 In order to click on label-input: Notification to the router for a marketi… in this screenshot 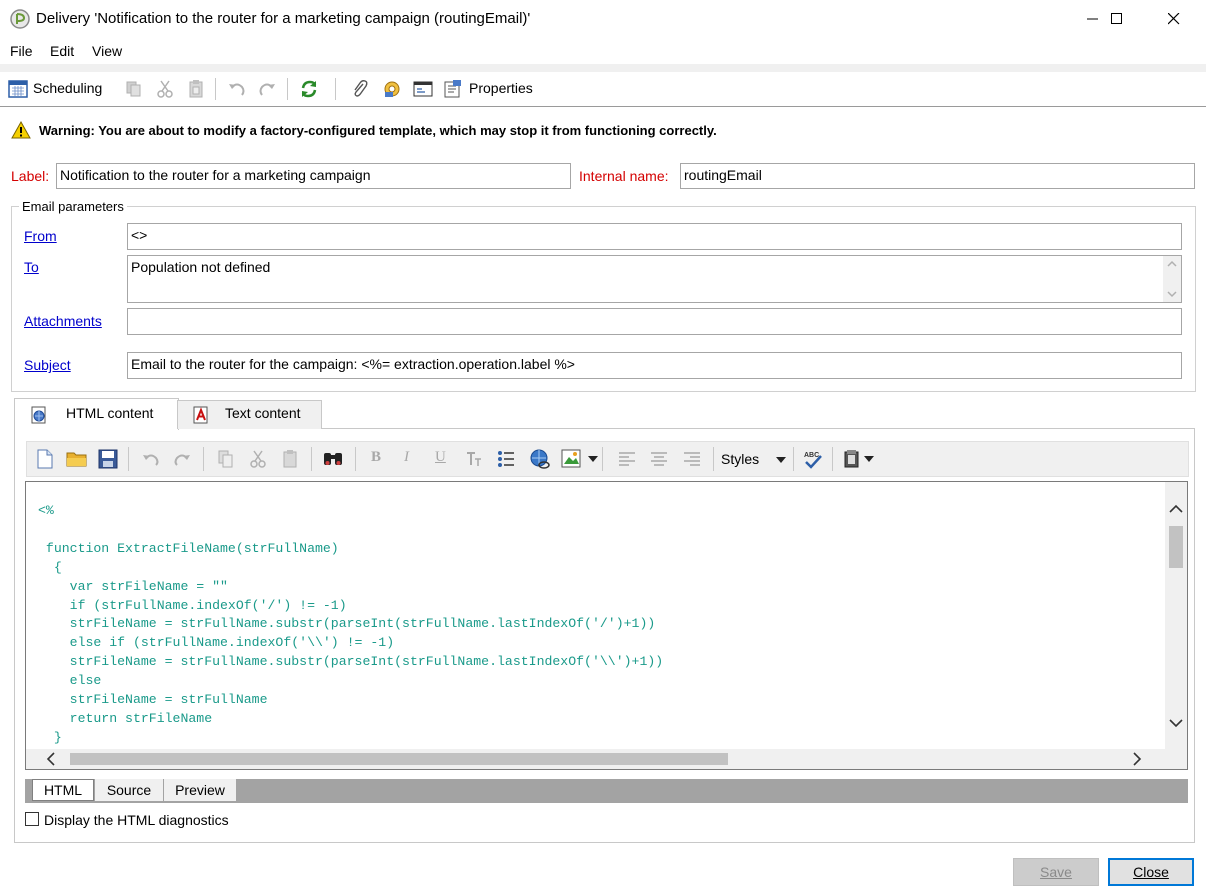, I will do `click(313, 176)`.